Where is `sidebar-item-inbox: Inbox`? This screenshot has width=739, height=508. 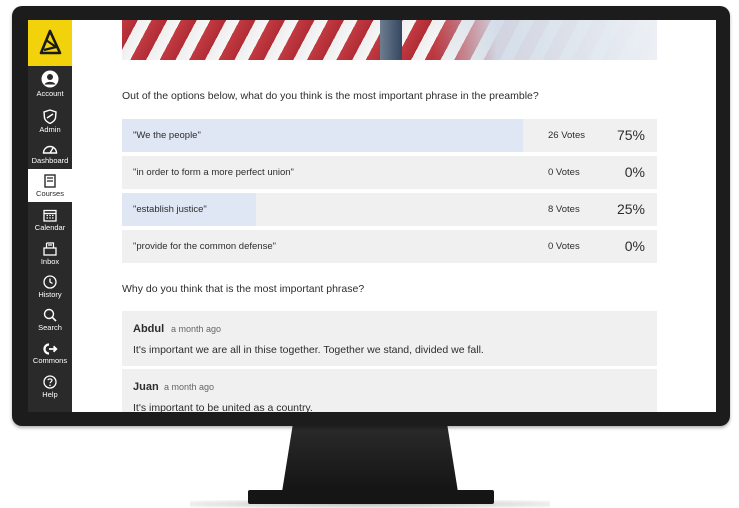
sidebar-item-inbox: Inbox is located at coordinates (50, 253).